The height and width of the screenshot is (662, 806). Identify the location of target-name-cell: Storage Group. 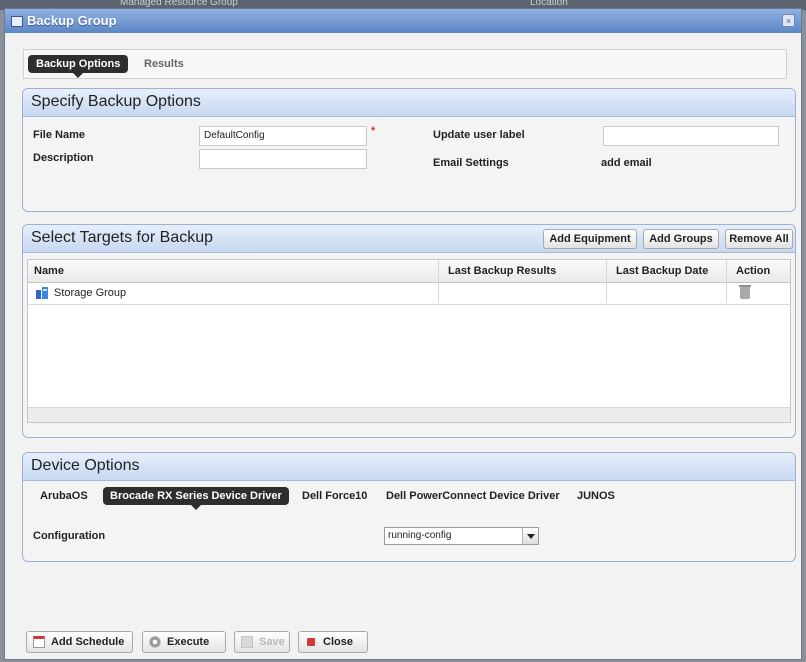
(90, 293).